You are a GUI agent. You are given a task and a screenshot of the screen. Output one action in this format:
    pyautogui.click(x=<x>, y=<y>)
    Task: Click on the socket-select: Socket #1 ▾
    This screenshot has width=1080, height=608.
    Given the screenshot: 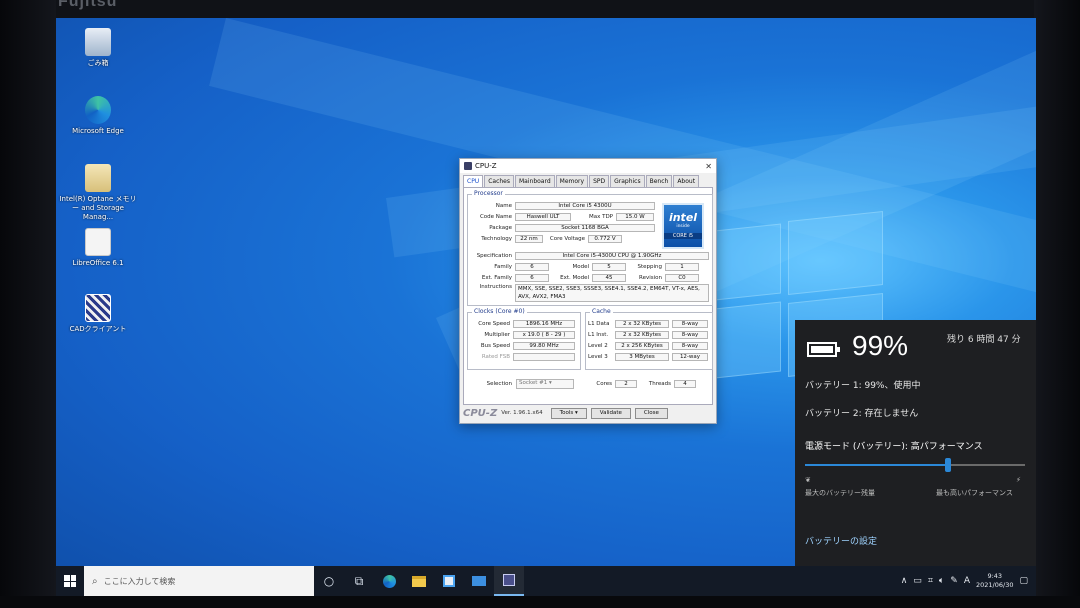 What is the action you would take?
    pyautogui.click(x=545, y=383)
    